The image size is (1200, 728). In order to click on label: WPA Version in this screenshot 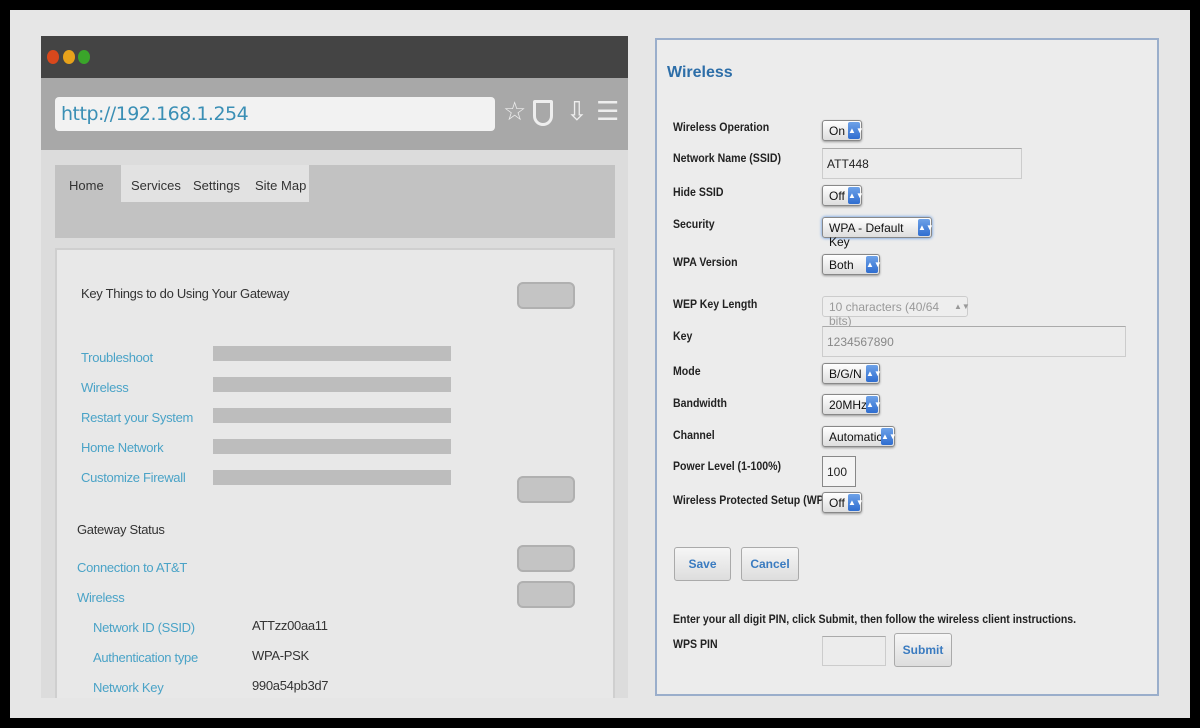, I will do `click(705, 262)`.